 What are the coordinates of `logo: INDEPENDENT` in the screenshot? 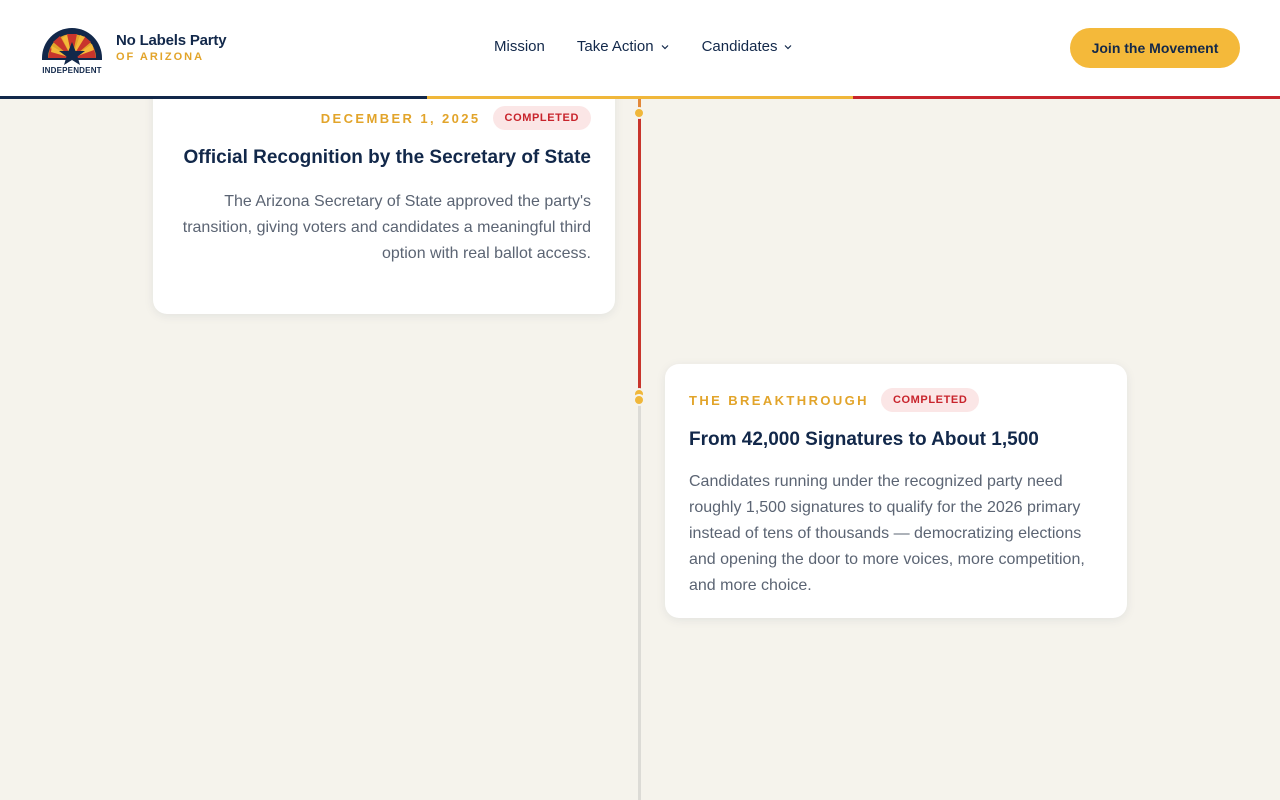 It's located at (72, 49).